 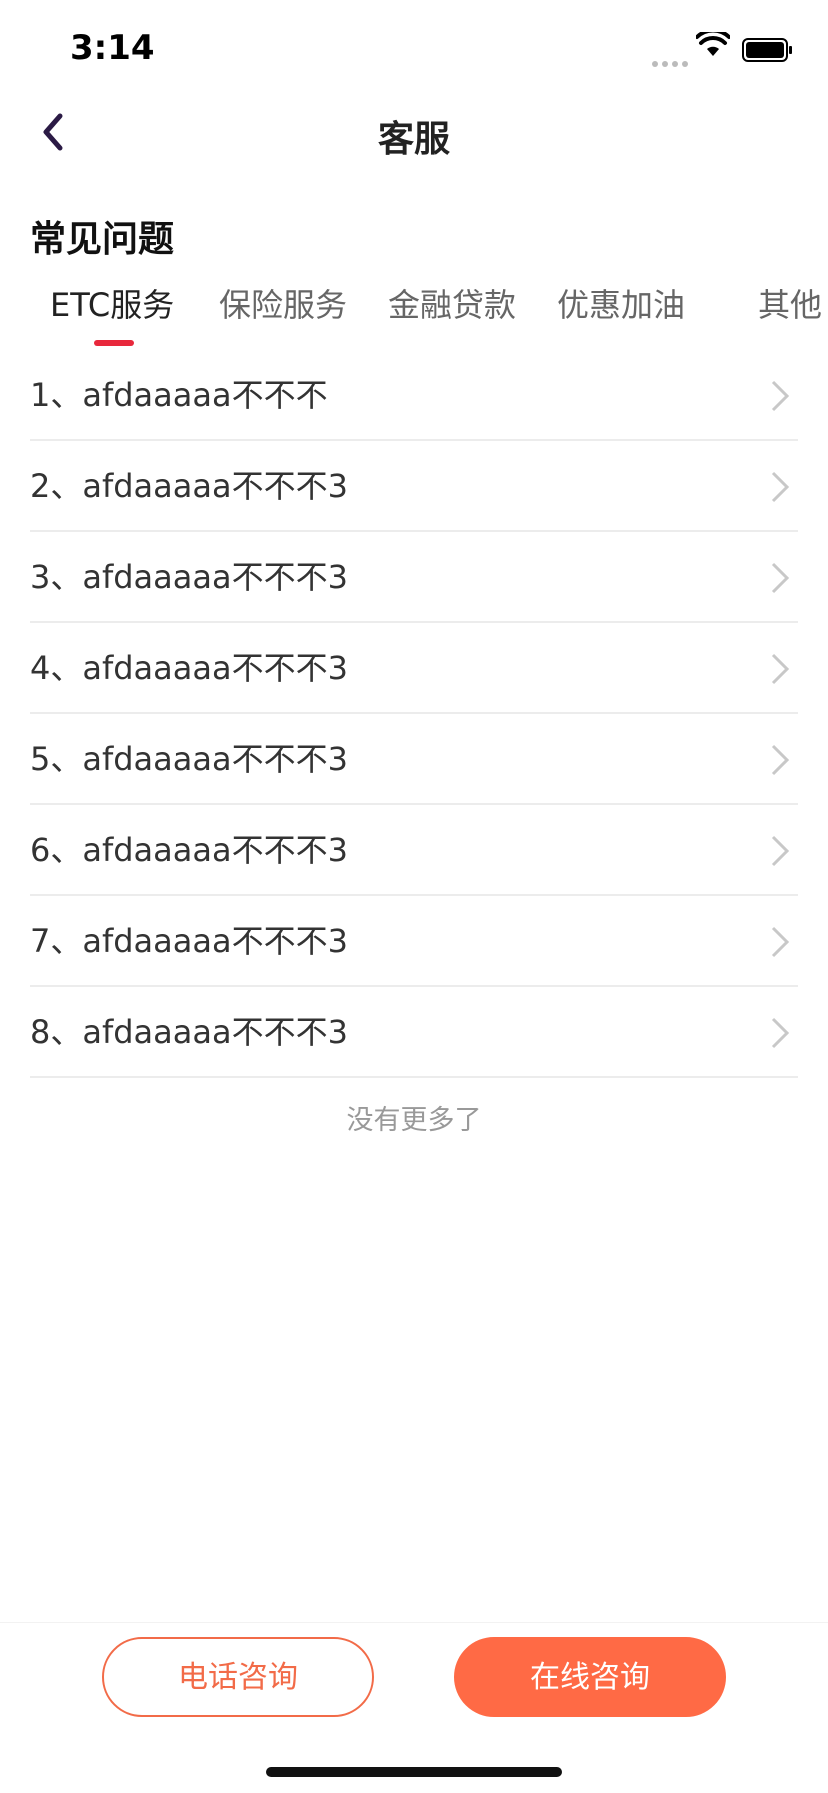 What do you see at coordinates (413, 139) in the screenshot?
I see `page-title: 客服` at bounding box center [413, 139].